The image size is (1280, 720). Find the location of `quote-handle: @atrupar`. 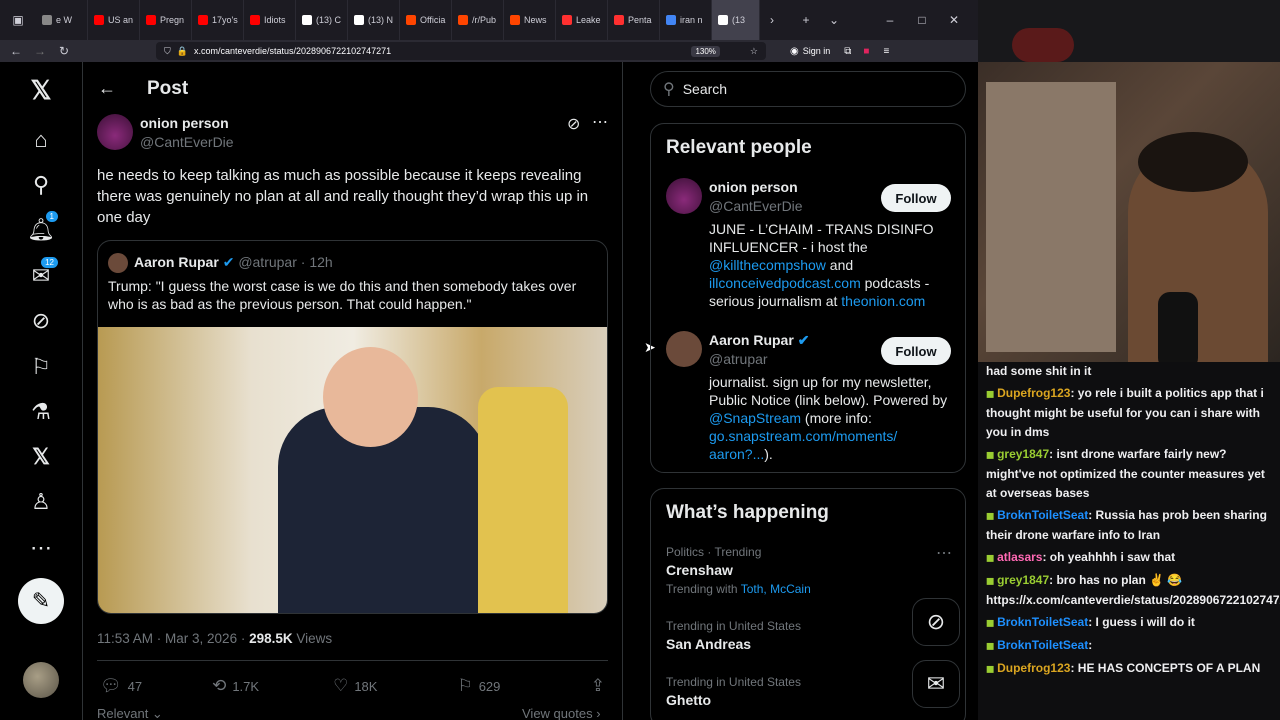

quote-handle: @atrupar is located at coordinates (267, 262).